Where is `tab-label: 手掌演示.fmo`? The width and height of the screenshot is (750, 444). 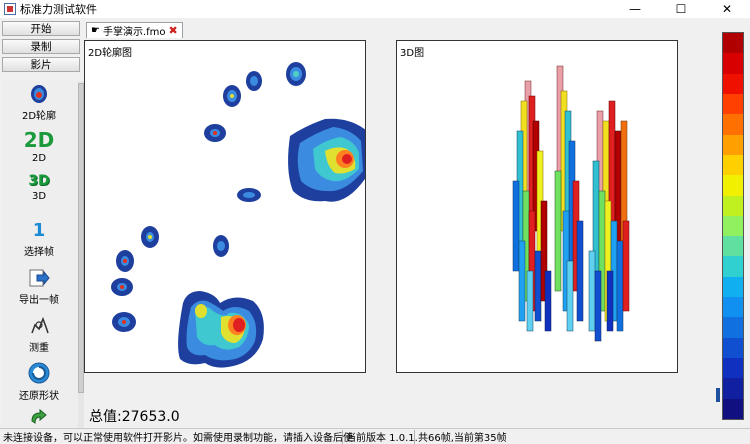
tab-label: 手掌演示.fmo is located at coordinates (134, 32).